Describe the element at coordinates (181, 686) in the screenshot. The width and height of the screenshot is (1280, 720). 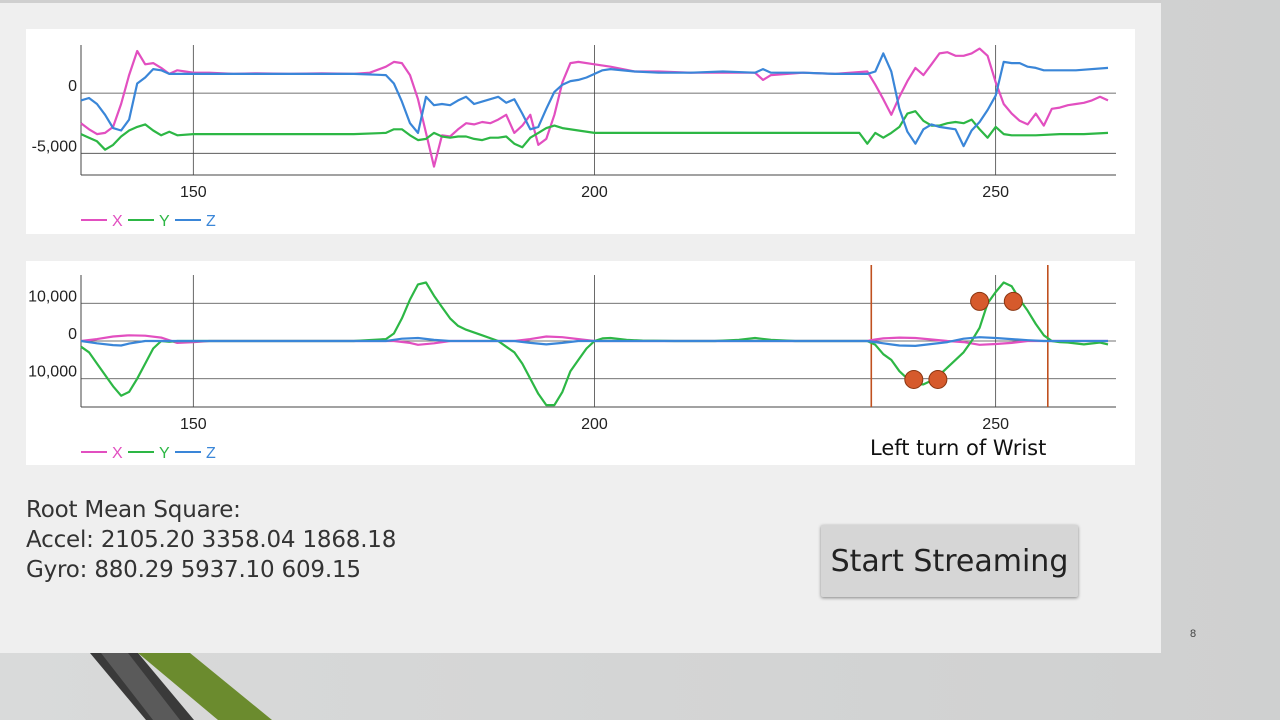
I see `slide-decoration` at that location.